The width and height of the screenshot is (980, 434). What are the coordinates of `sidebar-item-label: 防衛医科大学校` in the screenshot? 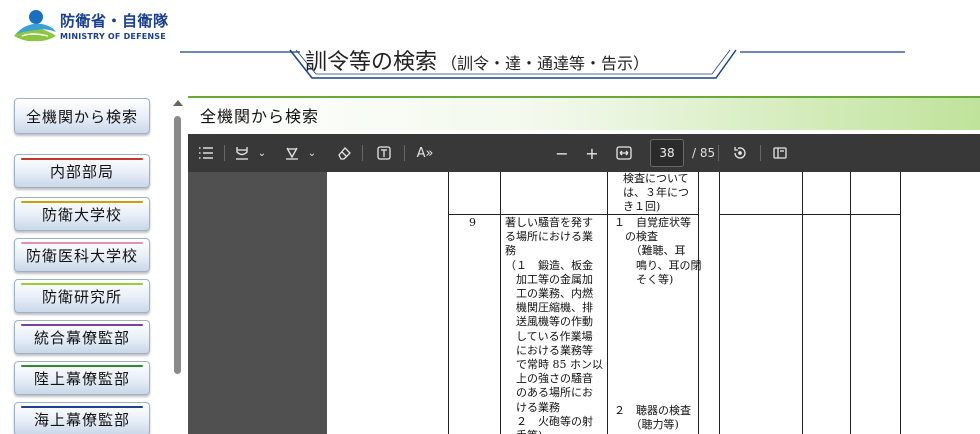 It's located at (81, 255).